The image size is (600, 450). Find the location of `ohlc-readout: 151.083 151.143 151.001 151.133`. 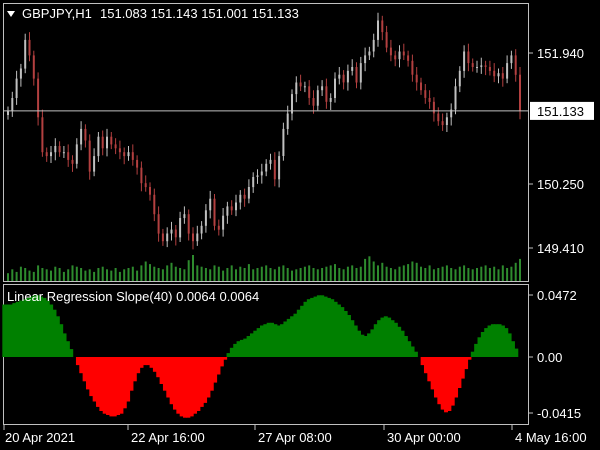

ohlc-readout: 151.083 151.143 151.001 151.133 is located at coordinates (199, 13).